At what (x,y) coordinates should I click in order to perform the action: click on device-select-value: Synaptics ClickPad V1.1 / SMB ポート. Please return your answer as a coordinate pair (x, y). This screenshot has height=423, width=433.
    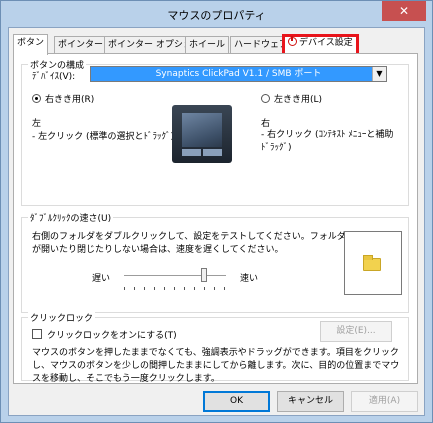
    Looking at the image, I should click on (238, 74).